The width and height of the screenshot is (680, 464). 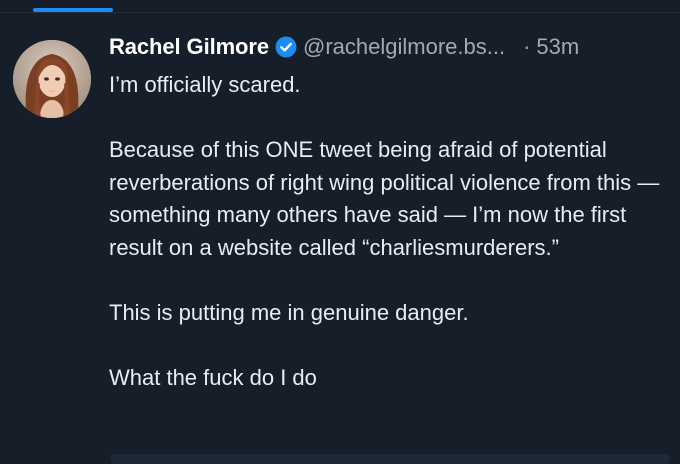 What do you see at coordinates (213, 377) in the screenshot?
I see `post-paragraph: What the fuck do I do` at bounding box center [213, 377].